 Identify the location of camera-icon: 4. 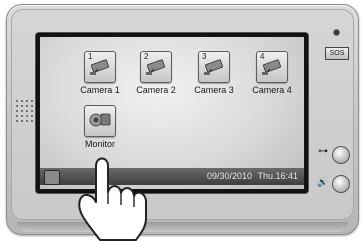
(272, 67).